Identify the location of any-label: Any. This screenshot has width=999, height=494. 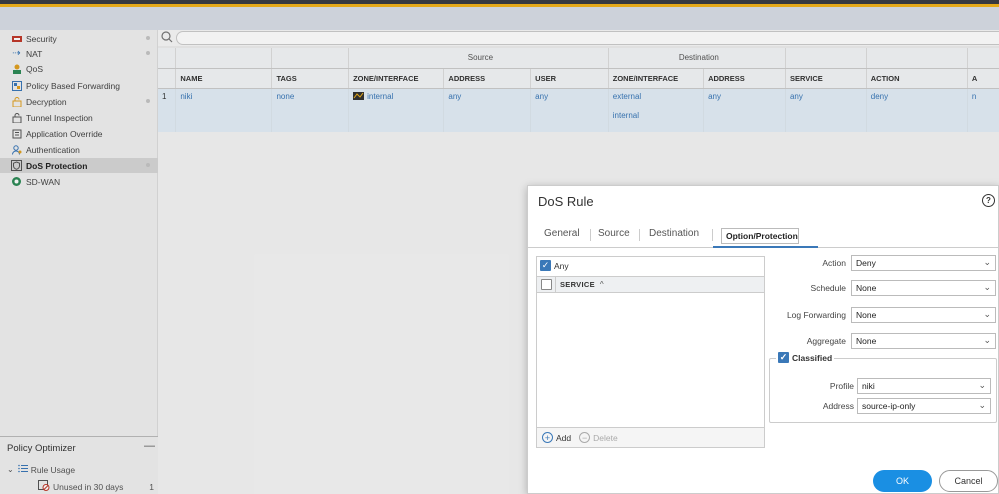
(561, 265).